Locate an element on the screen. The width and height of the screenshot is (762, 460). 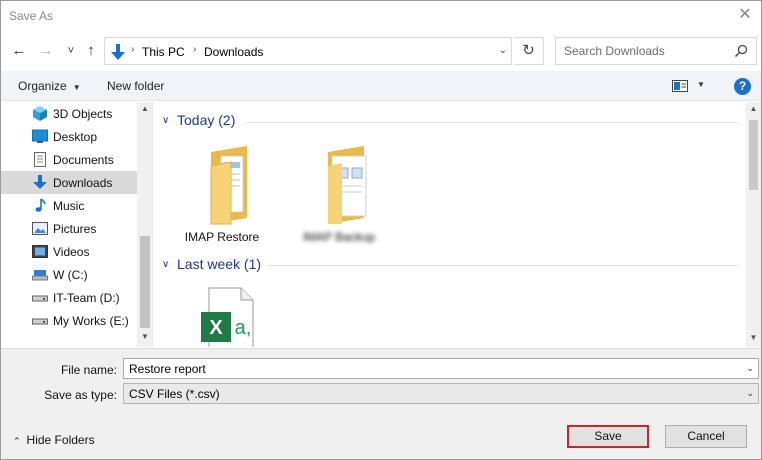
hide-folders-button: ⌃ Hide Folders is located at coordinates (54, 440).